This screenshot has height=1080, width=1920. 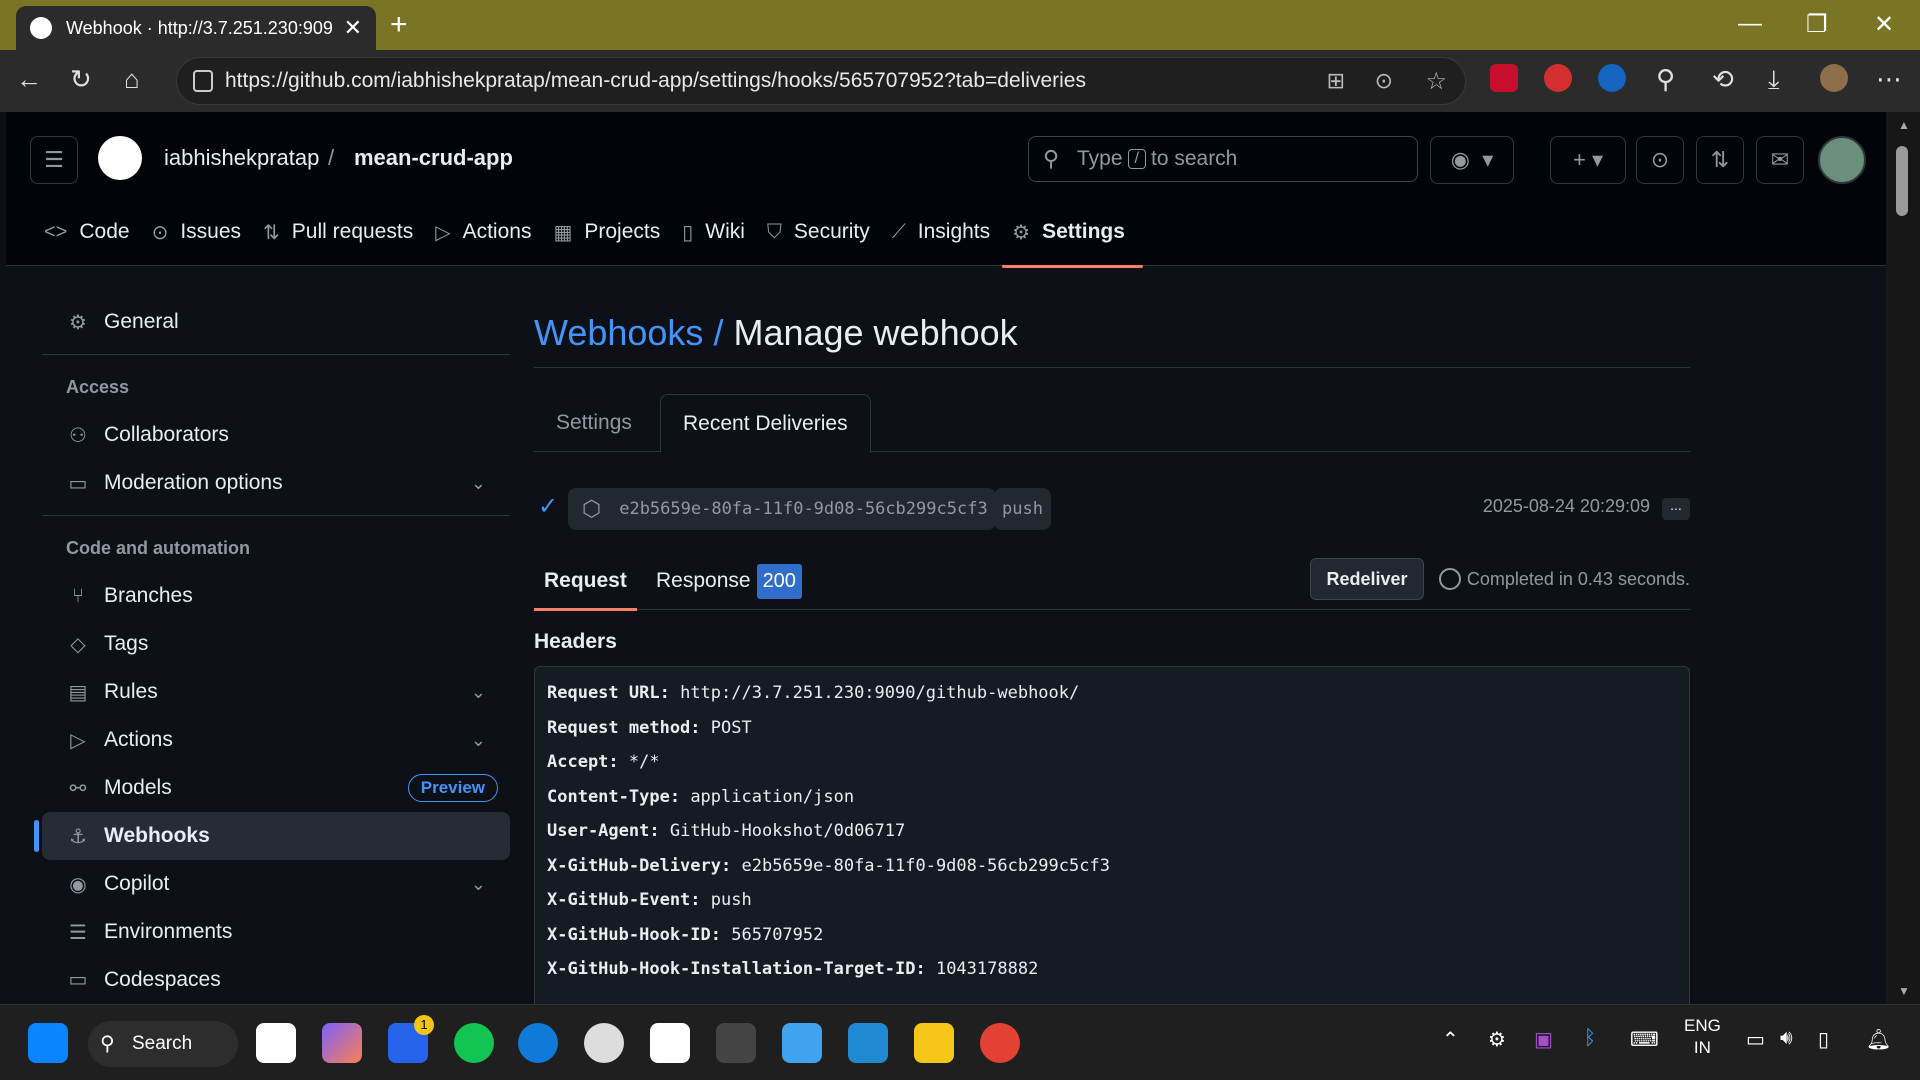 I want to click on header-row: X-GitHub-Event: push, so click(x=1112, y=907).